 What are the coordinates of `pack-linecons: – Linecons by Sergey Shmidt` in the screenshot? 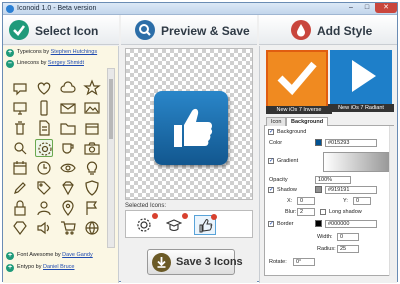 It's located at (61, 63).